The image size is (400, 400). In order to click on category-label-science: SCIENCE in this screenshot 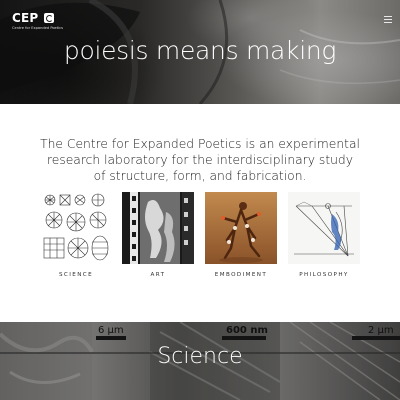, I will do `click(76, 275)`.